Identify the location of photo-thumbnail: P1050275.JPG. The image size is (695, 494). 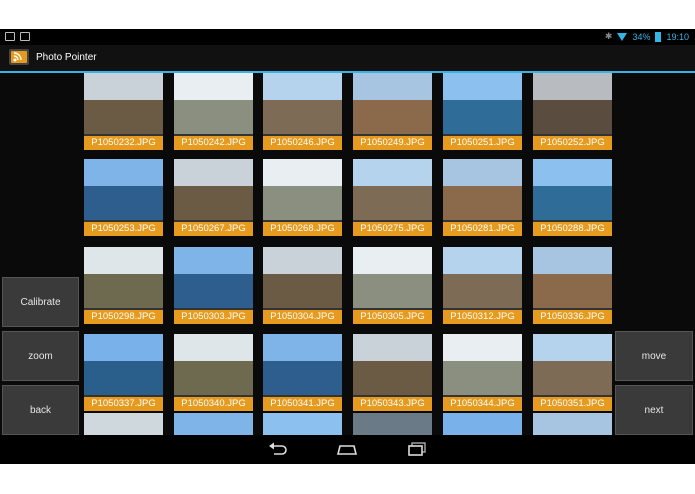
(392, 197).